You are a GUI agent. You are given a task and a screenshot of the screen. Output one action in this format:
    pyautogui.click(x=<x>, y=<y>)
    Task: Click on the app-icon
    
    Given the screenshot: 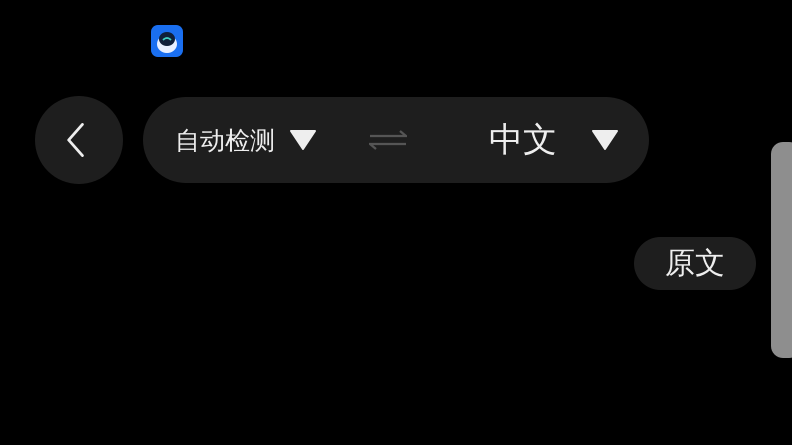 What is the action you would take?
    pyautogui.click(x=167, y=41)
    